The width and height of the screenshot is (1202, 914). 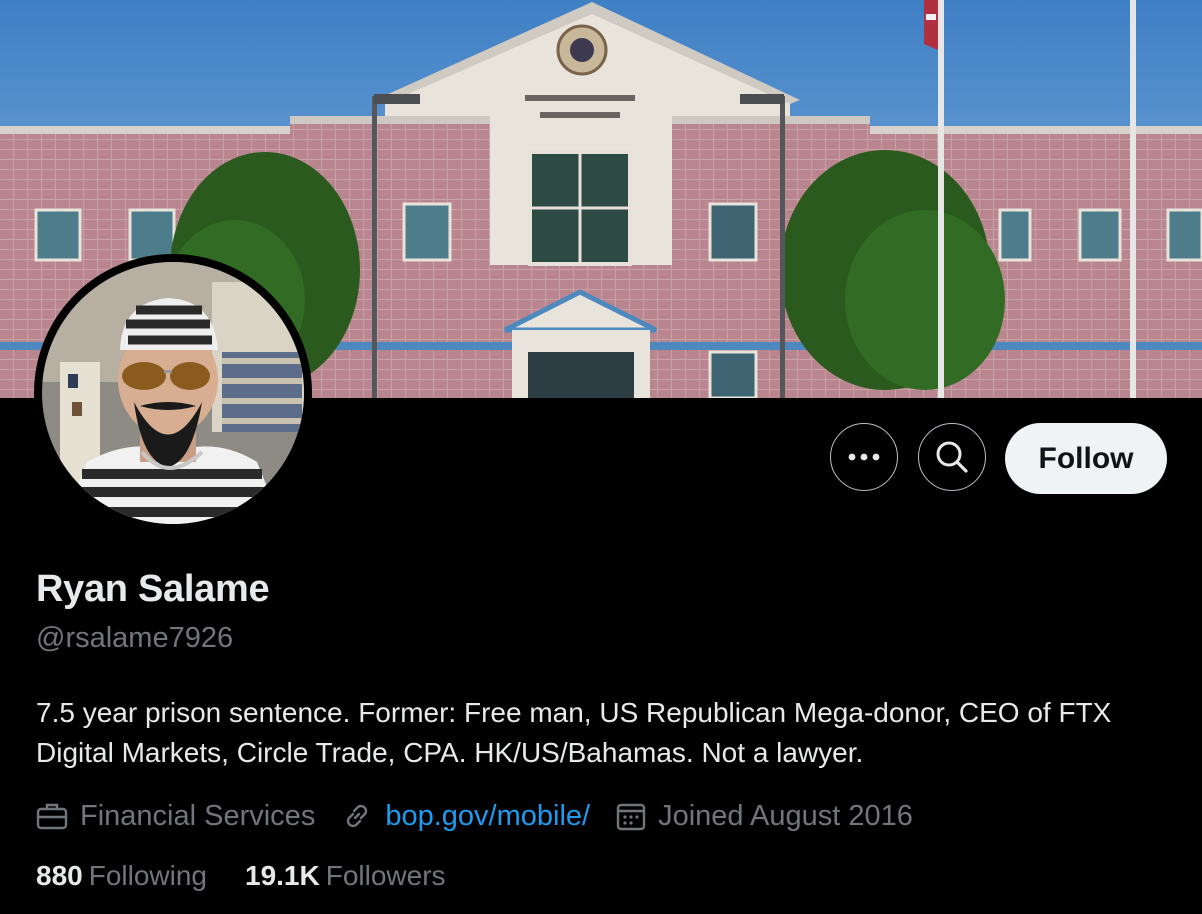 I want to click on profile-stats: 880 Following 19.1K Followers, so click(x=260, y=876).